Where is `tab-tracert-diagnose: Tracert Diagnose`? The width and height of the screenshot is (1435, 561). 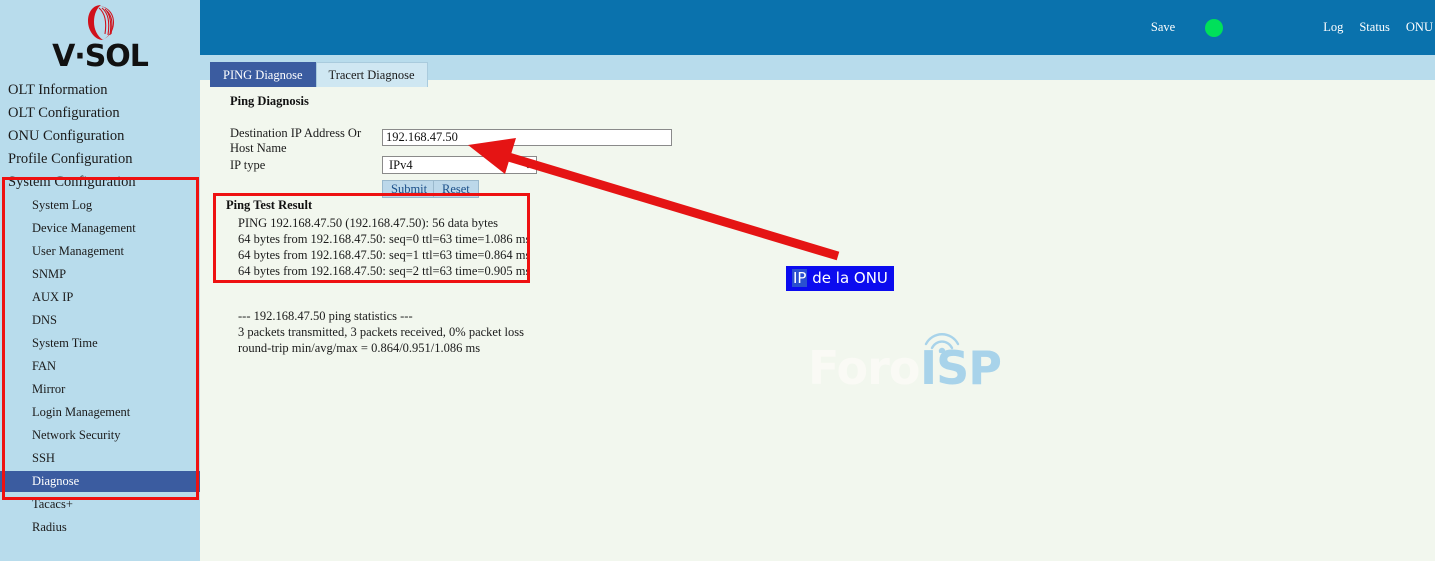
tab-tracert-diagnose: Tracert Diagnose is located at coordinates (371, 74).